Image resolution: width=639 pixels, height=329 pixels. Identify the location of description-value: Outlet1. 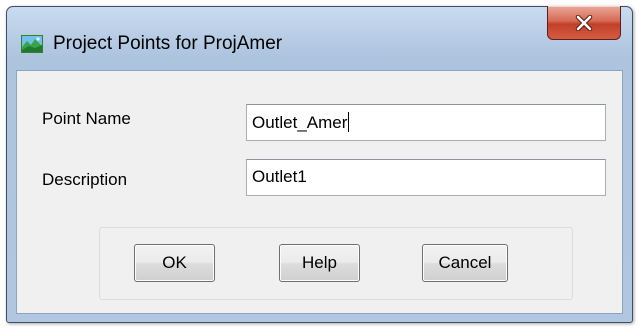
(279, 176).